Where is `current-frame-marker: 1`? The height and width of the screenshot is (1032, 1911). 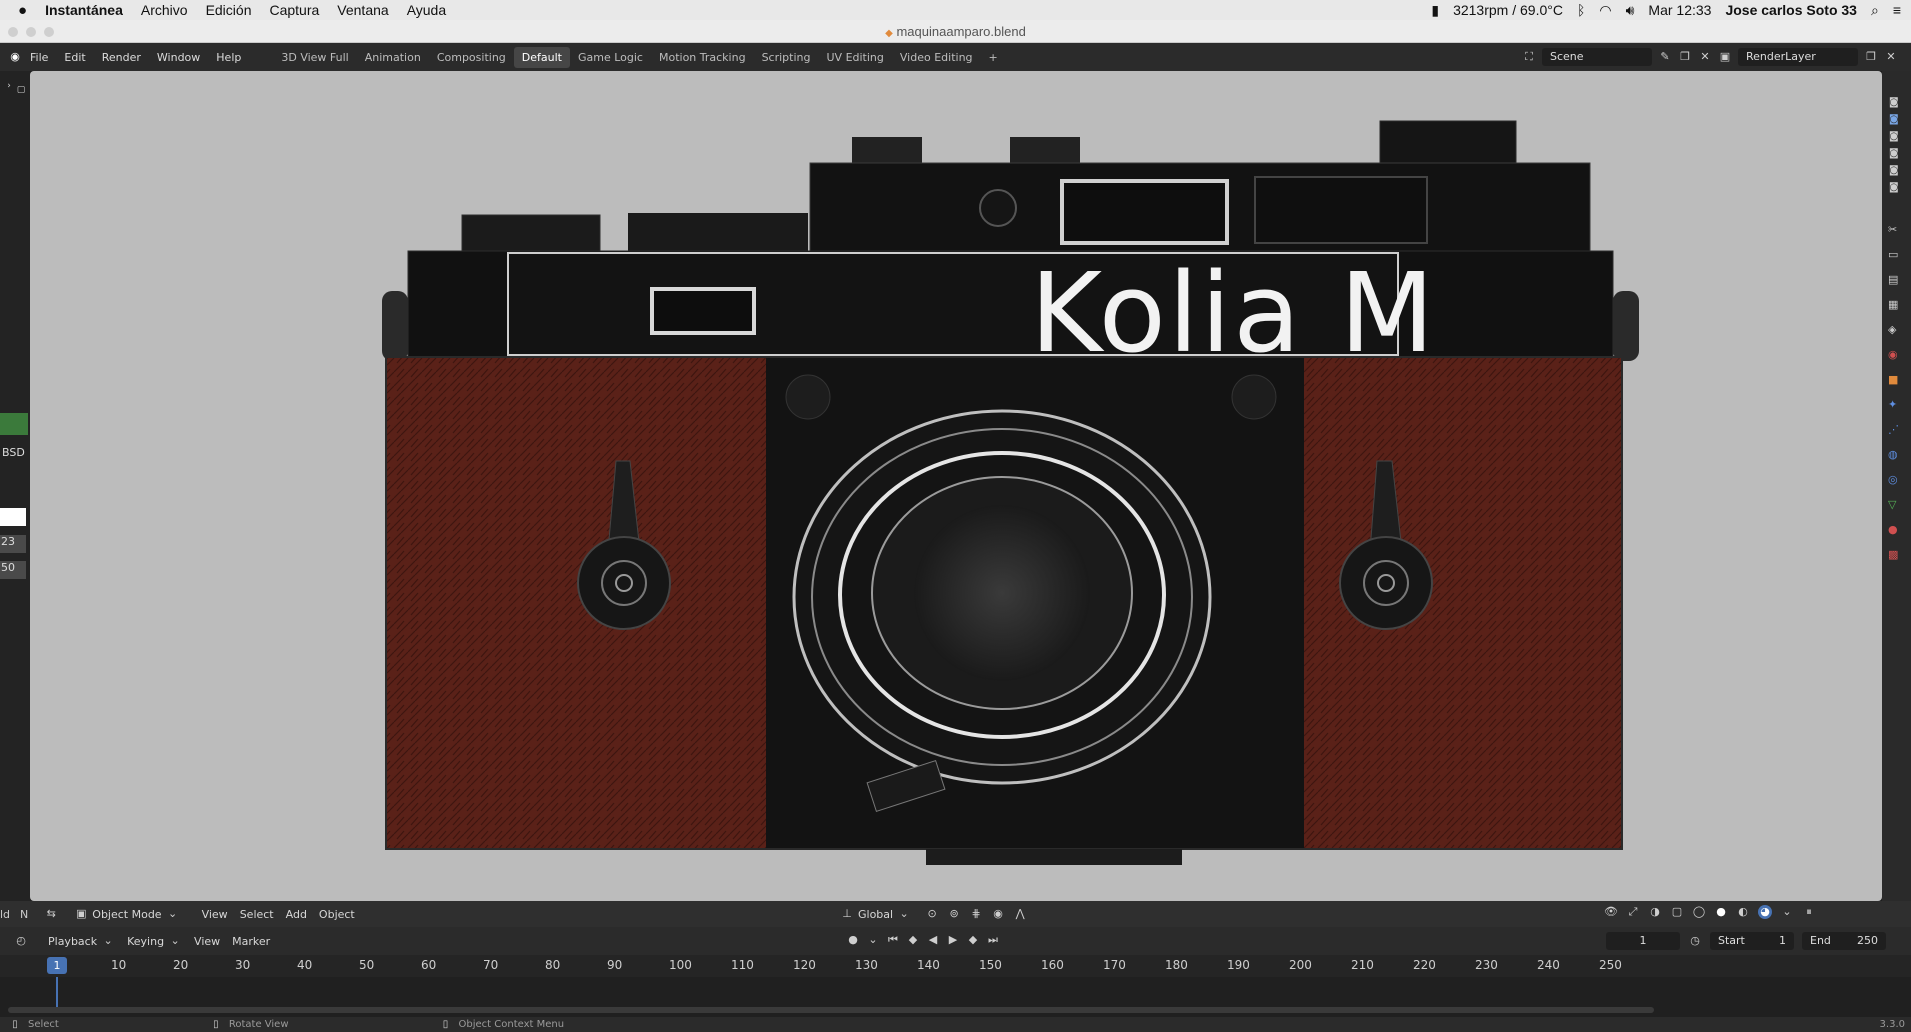 current-frame-marker: 1 is located at coordinates (57, 965).